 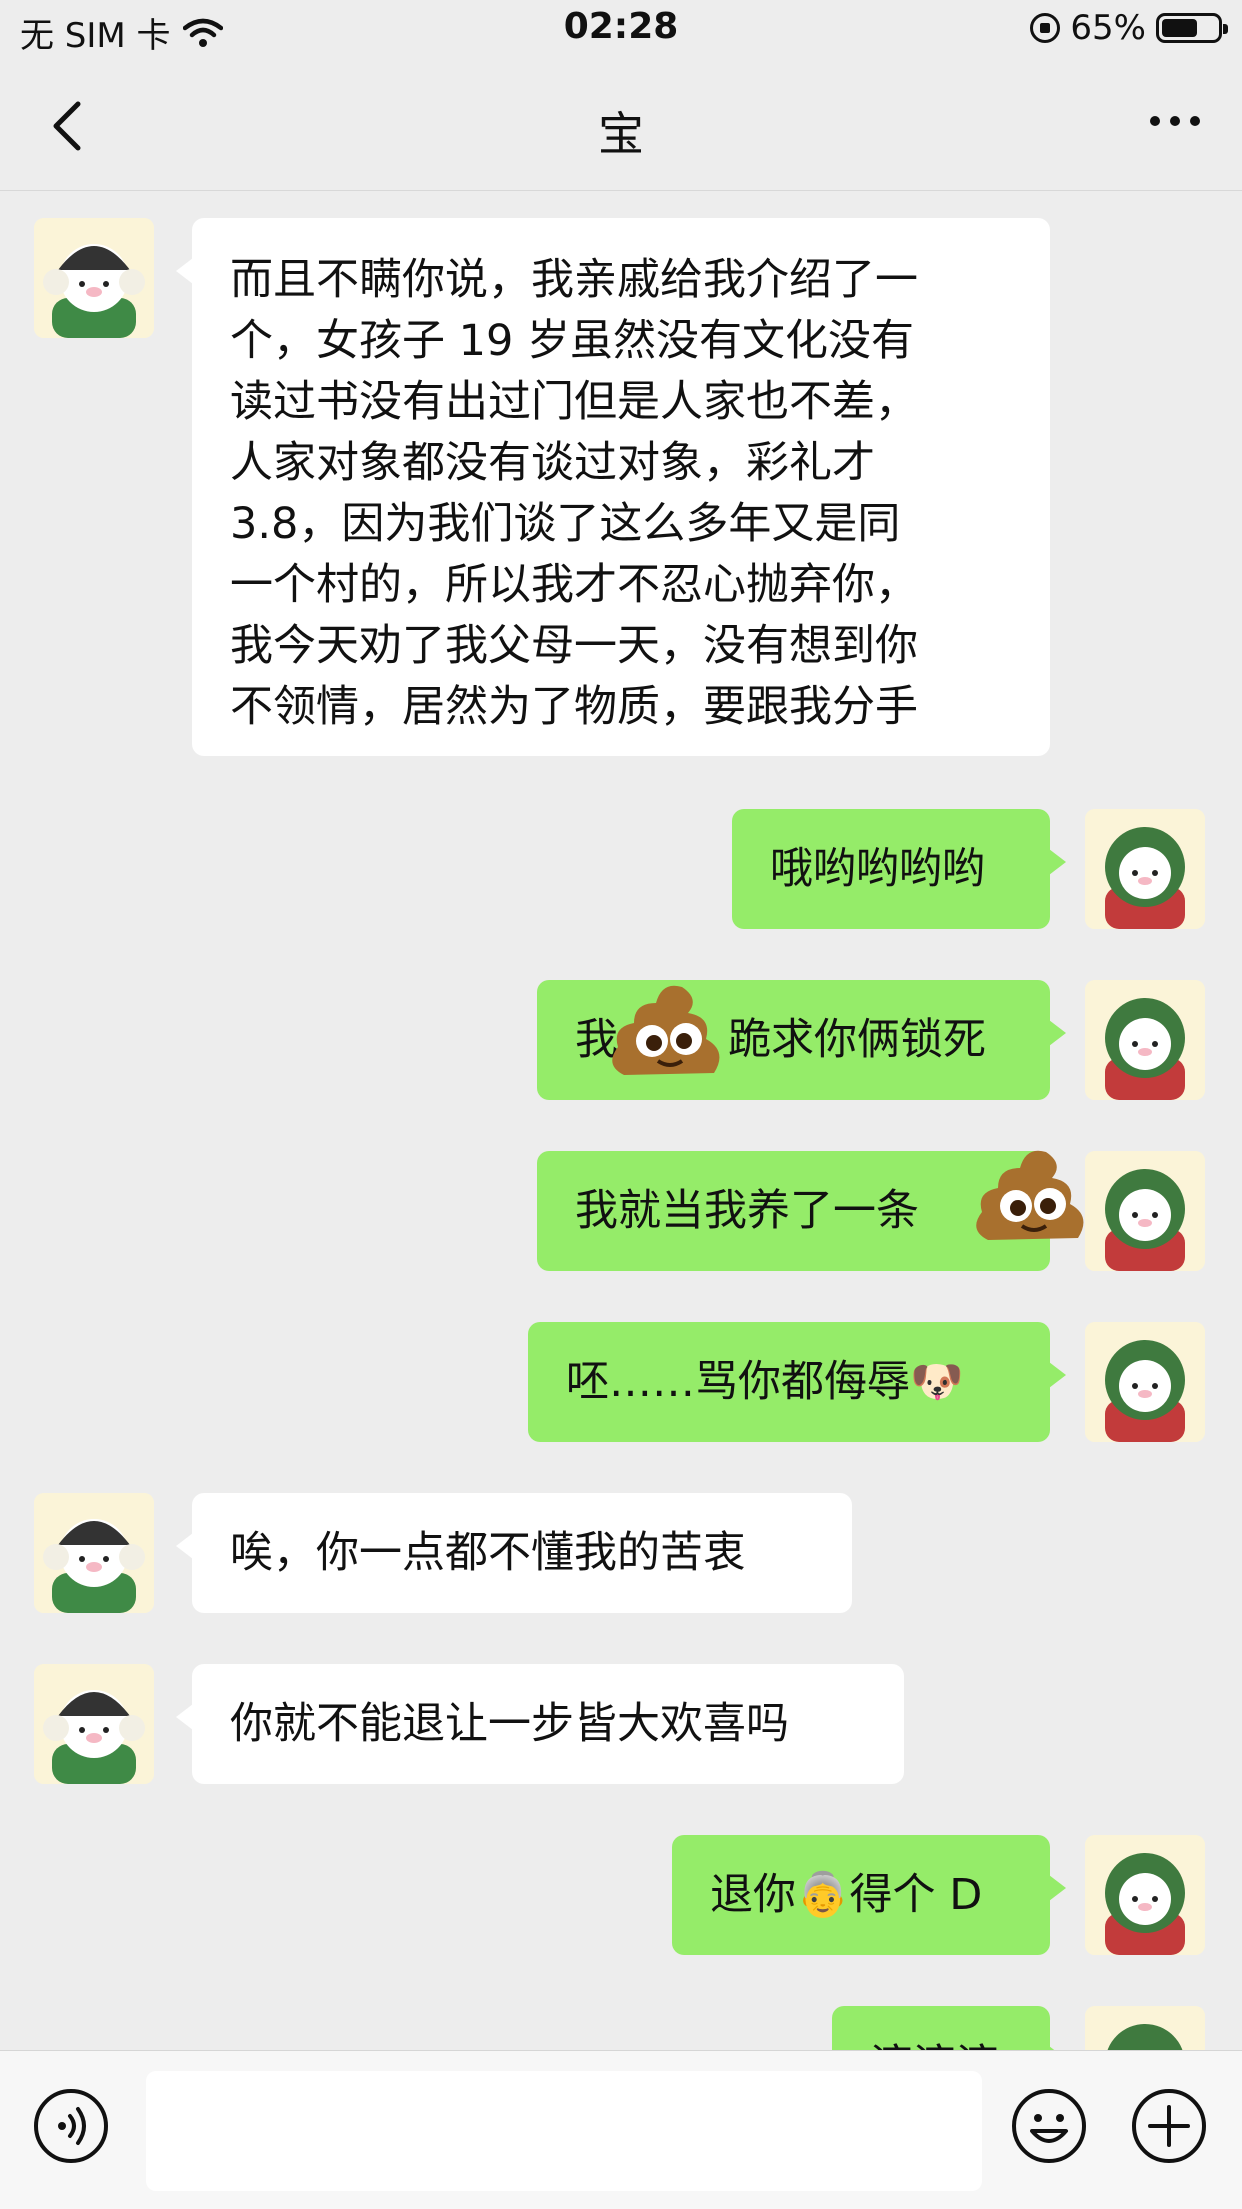 What do you see at coordinates (1175, 121) in the screenshot?
I see `more-dots-icon` at bounding box center [1175, 121].